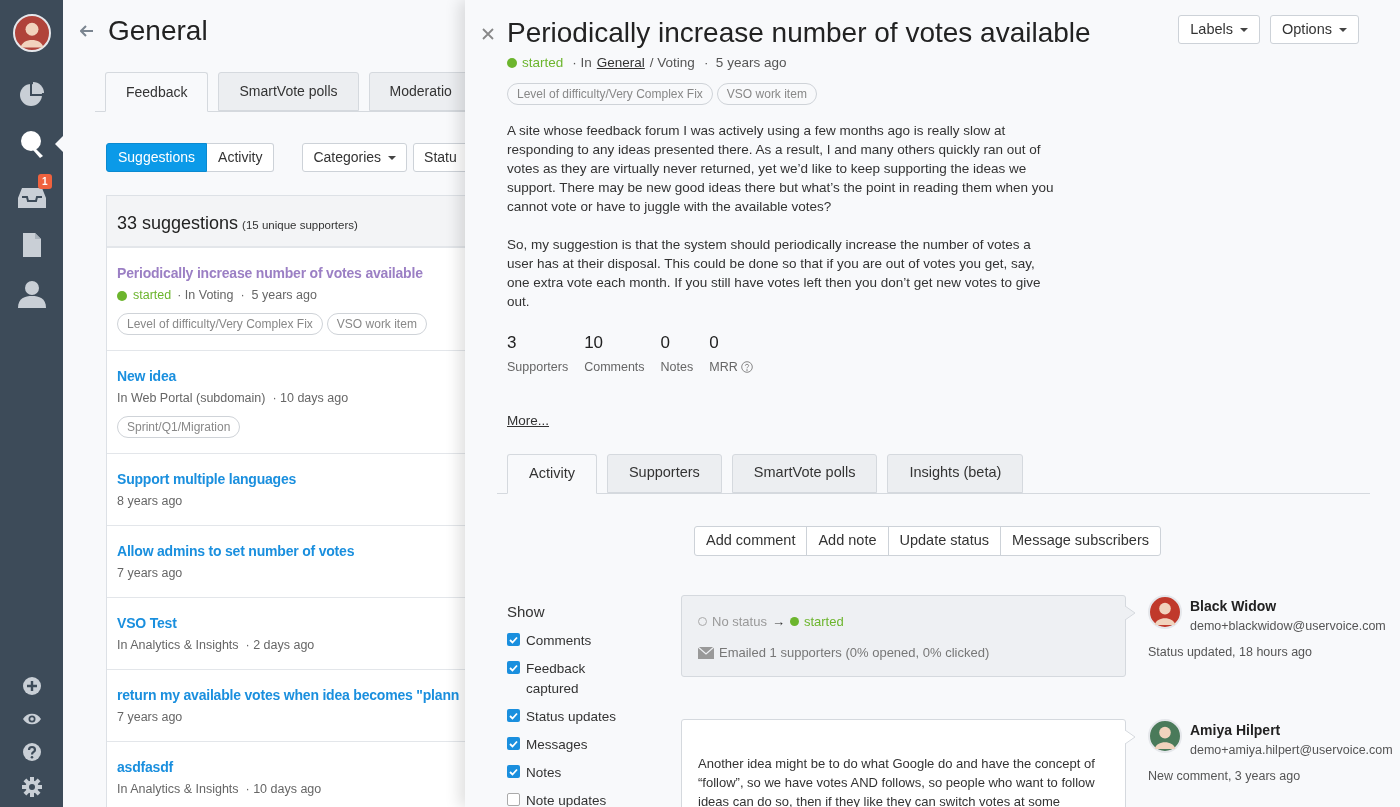 The image size is (1400, 807). I want to click on view-toggle-button: Activity, so click(241, 157).